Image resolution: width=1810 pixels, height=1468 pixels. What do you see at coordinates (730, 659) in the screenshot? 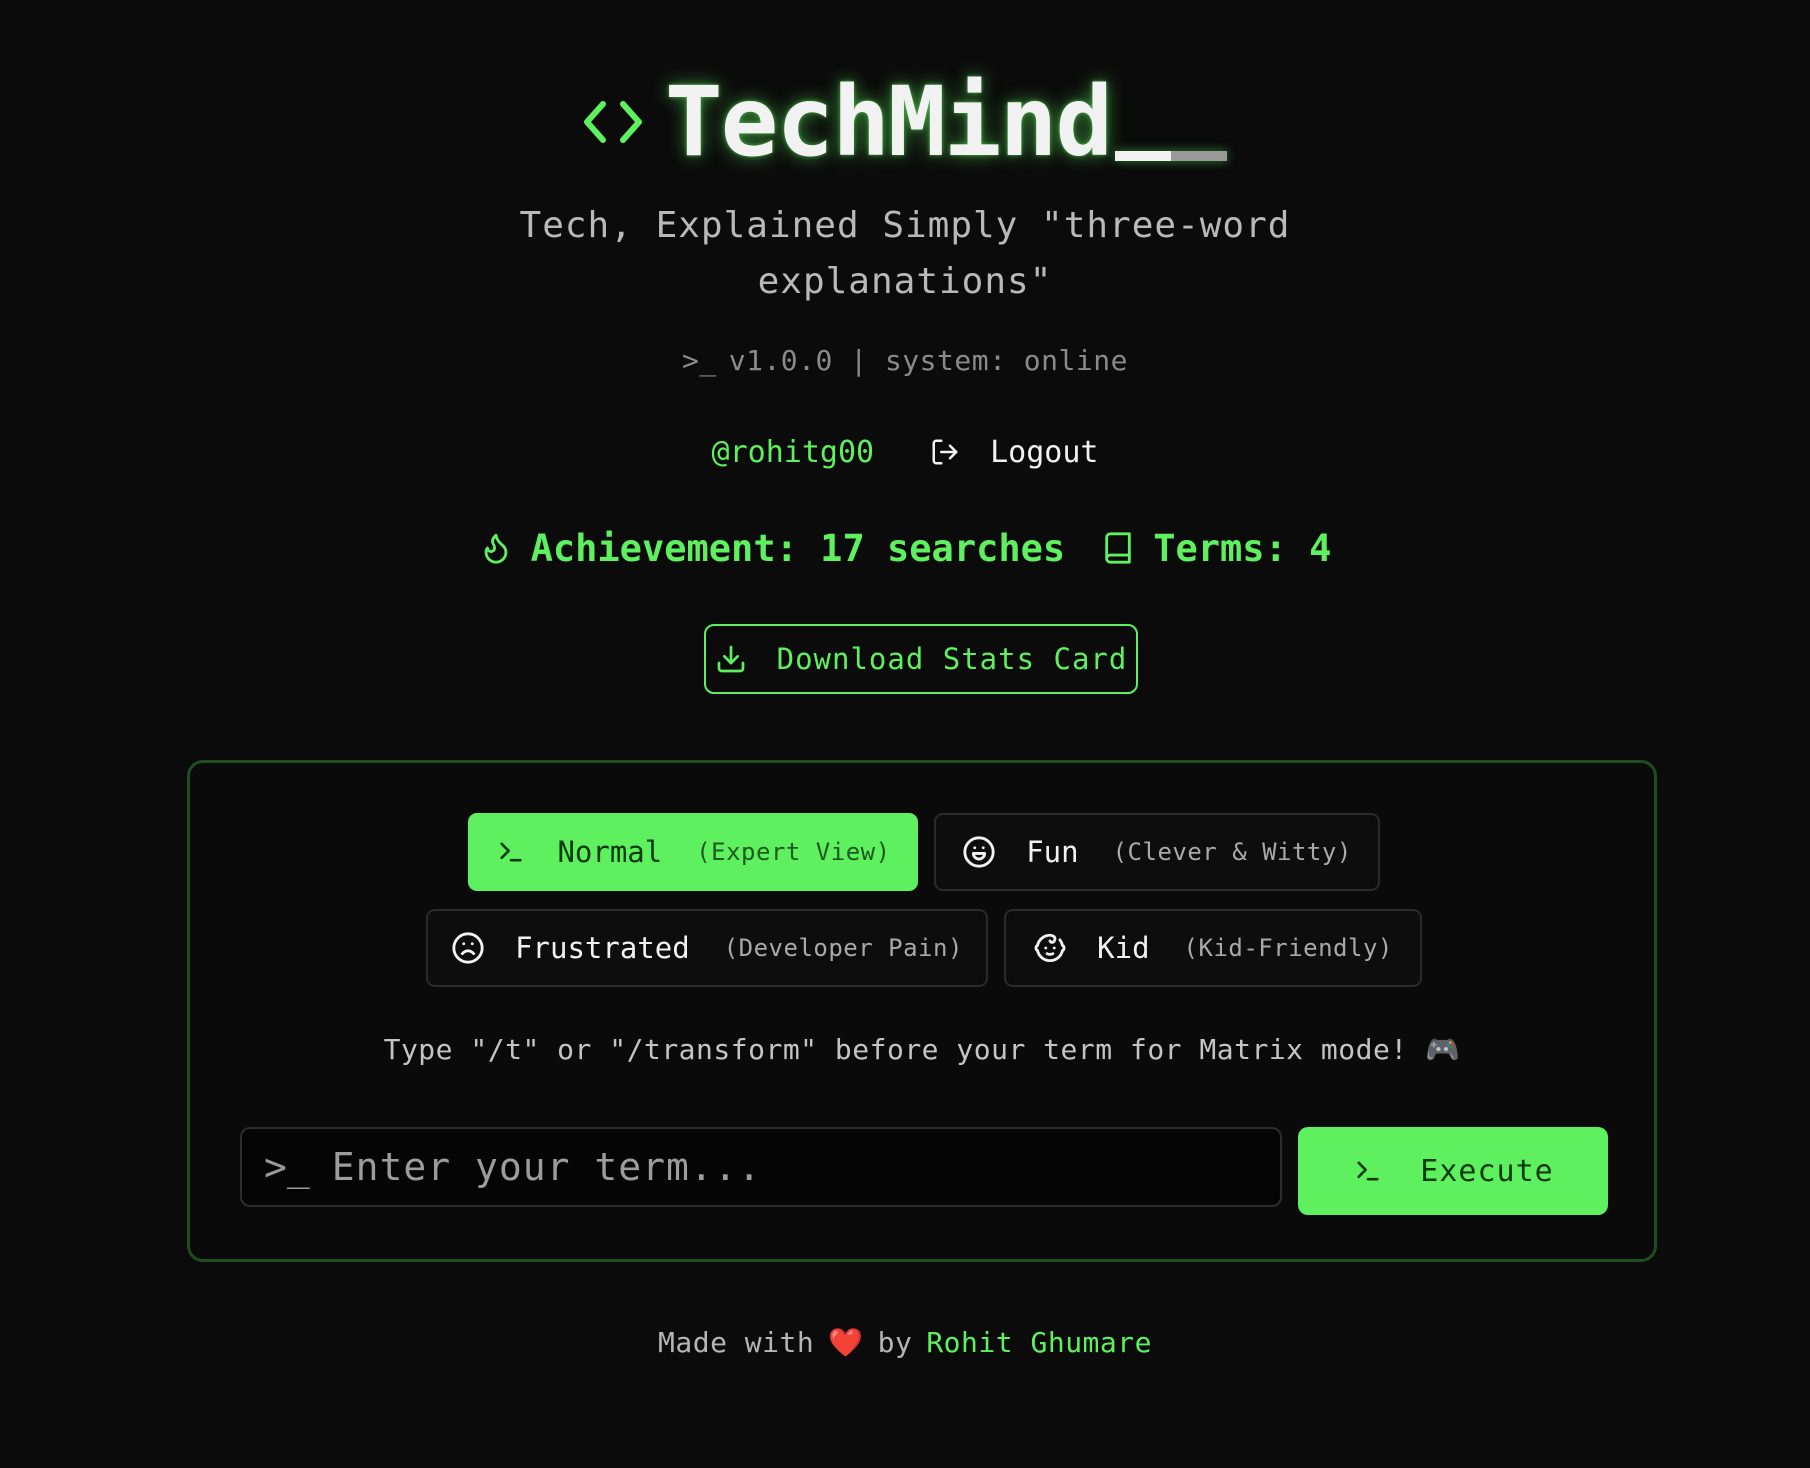
I see `download-icon` at bounding box center [730, 659].